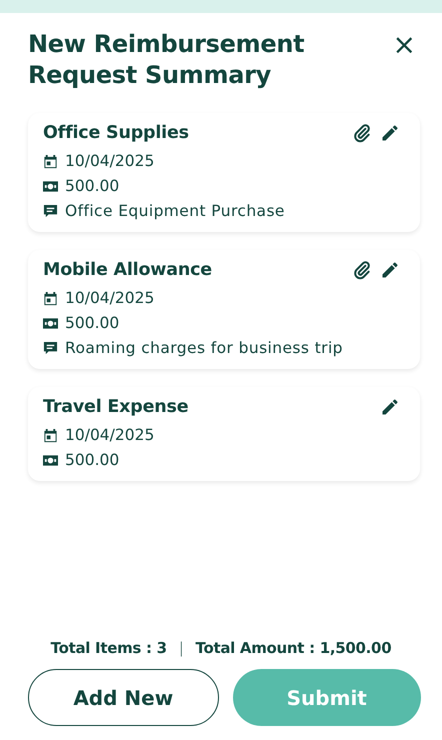 The height and width of the screenshot is (740, 442). What do you see at coordinates (404, 45) in the screenshot?
I see `close-button: ×` at bounding box center [404, 45].